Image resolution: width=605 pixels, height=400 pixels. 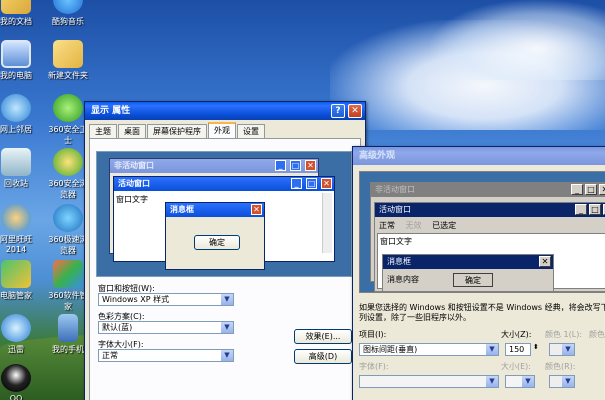 I want to click on window-title: 显示 属性, so click(x=111, y=111).